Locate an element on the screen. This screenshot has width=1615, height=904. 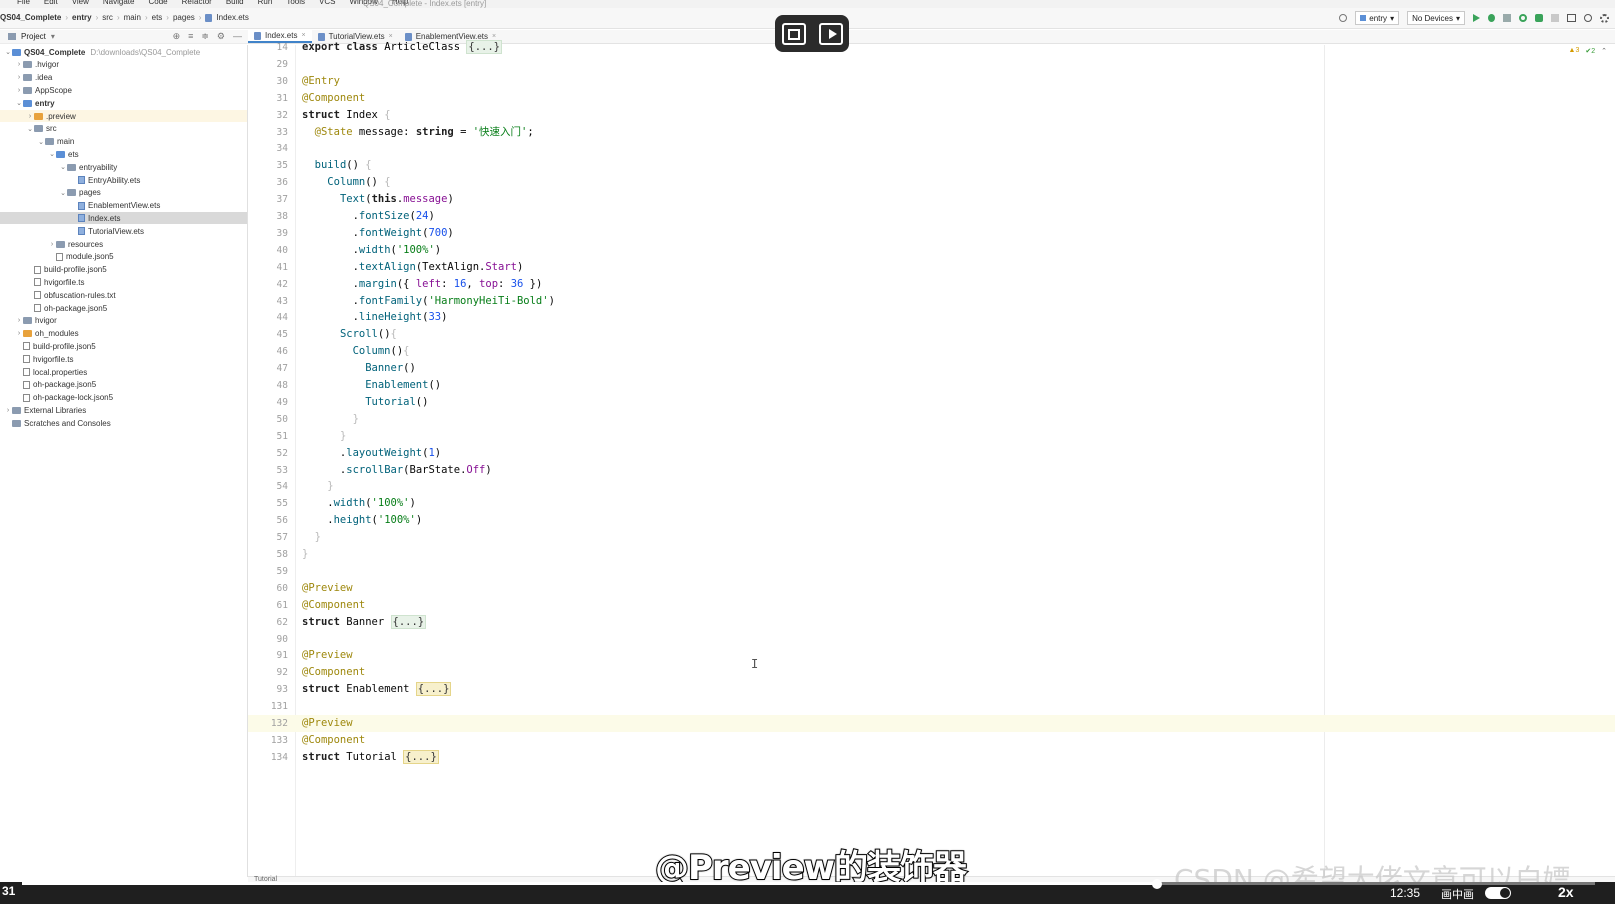
tree-item: local.properties is located at coordinates (123, 372).